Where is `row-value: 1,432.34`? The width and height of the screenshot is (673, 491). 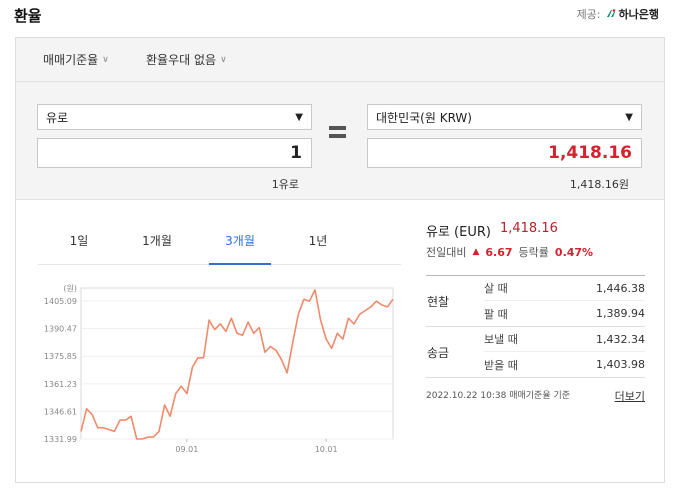
row-value: 1,432.34 is located at coordinates (620, 339).